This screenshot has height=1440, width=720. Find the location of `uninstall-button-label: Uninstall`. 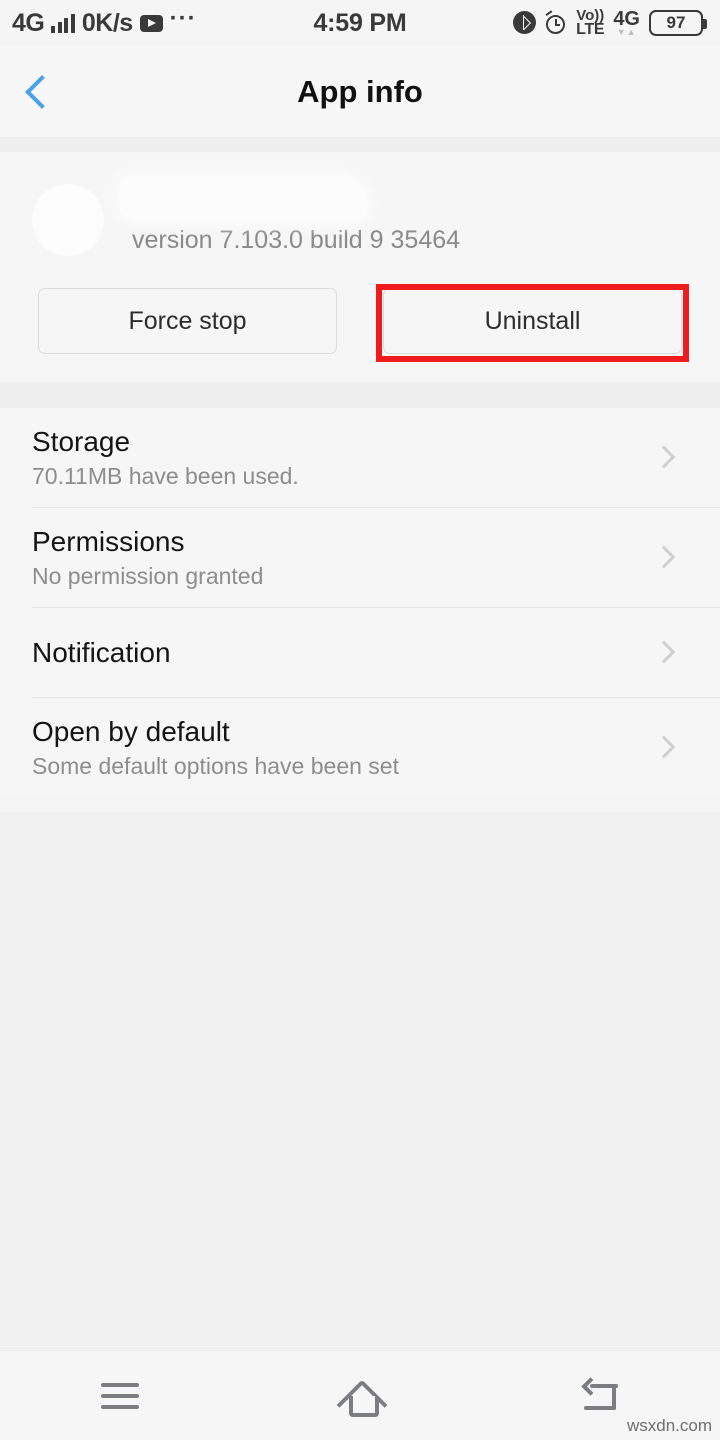

uninstall-button-label: Uninstall is located at coordinates (532, 320).